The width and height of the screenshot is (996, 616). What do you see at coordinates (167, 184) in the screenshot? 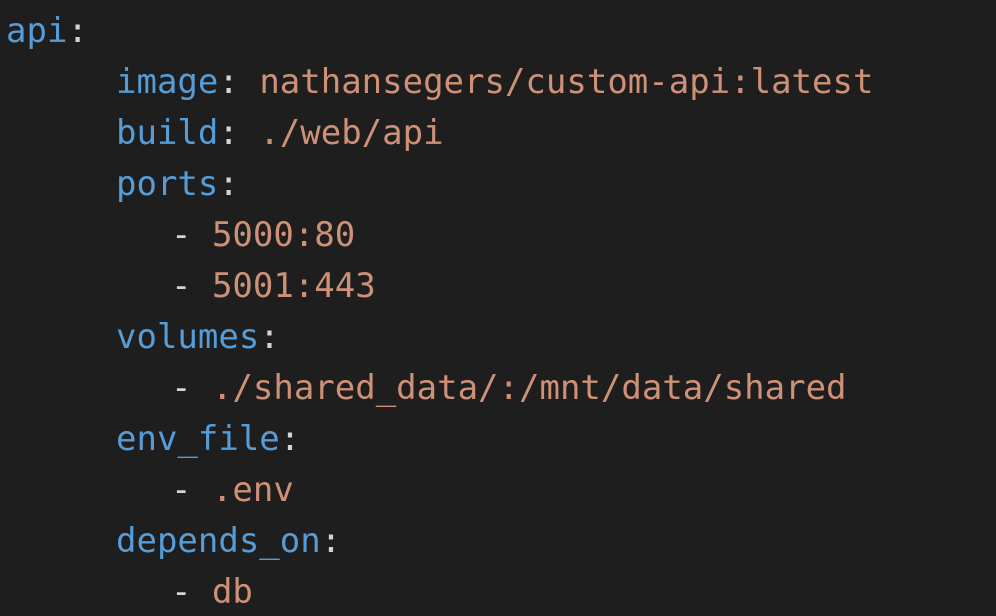
I see `ports-key: ports` at bounding box center [167, 184].